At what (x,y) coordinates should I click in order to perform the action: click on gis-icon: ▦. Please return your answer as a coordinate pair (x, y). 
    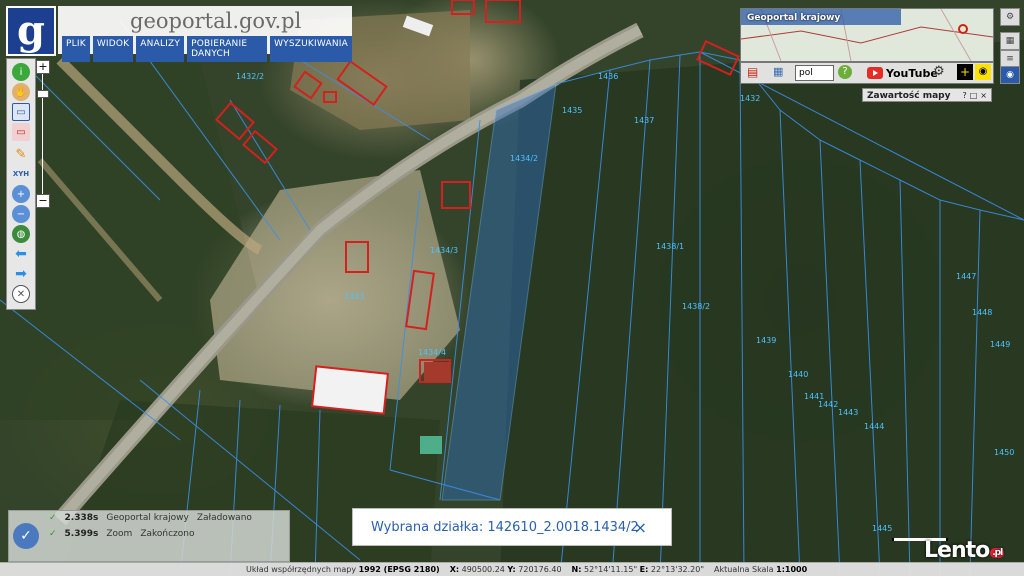
    Looking at the image, I should click on (778, 71).